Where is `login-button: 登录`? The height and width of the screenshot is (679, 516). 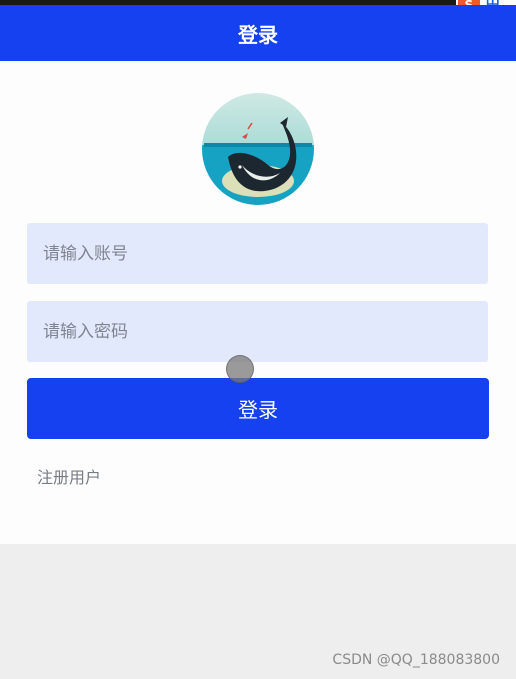
login-button: 登录 is located at coordinates (258, 408).